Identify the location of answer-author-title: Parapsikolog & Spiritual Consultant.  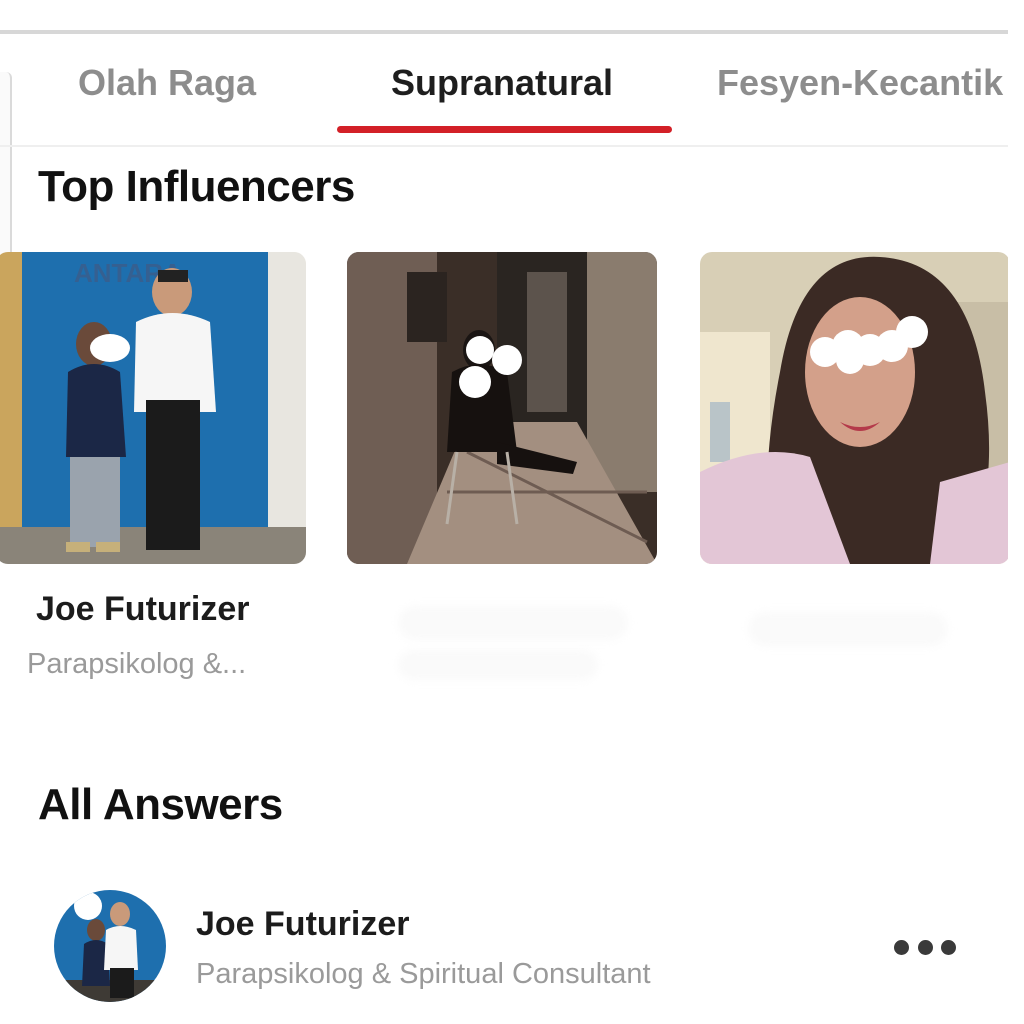
(423, 974).